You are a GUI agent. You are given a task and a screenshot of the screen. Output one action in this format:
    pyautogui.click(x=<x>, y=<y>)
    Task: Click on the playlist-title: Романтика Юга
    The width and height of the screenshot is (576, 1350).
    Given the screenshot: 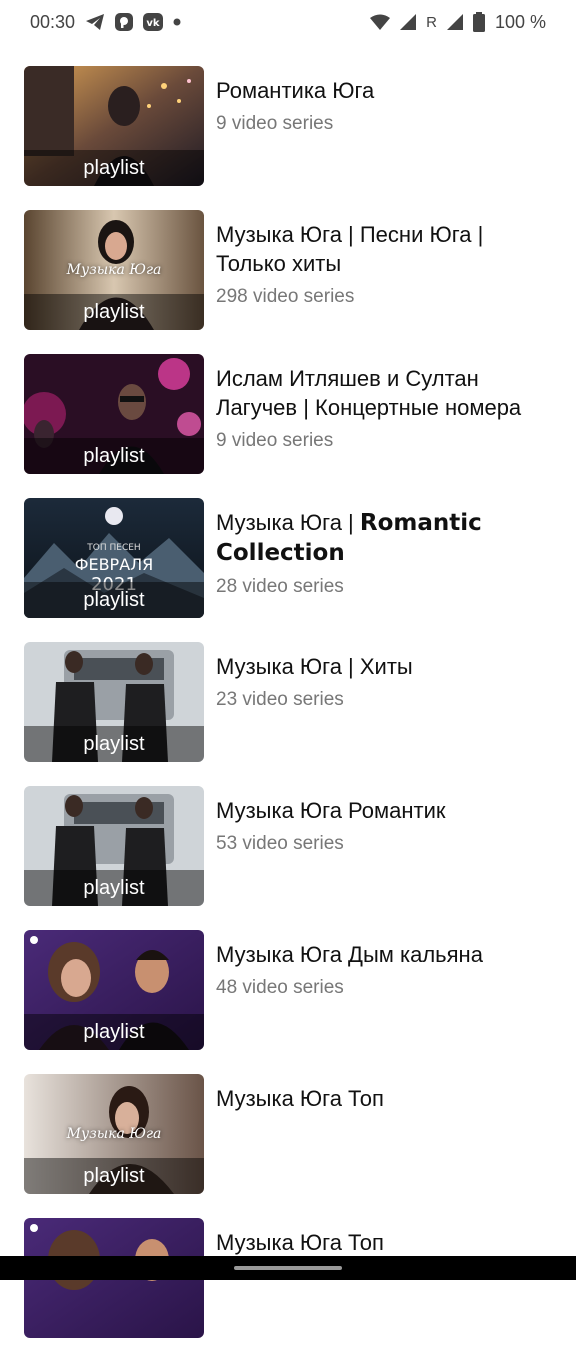 What is the action you would take?
    pyautogui.click(x=386, y=90)
    